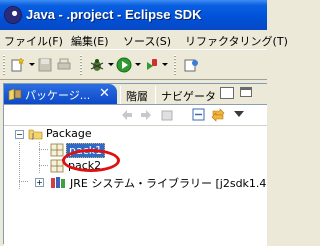  I want to click on tab-package-explorer: パッケージ... ✕, so click(60, 94).